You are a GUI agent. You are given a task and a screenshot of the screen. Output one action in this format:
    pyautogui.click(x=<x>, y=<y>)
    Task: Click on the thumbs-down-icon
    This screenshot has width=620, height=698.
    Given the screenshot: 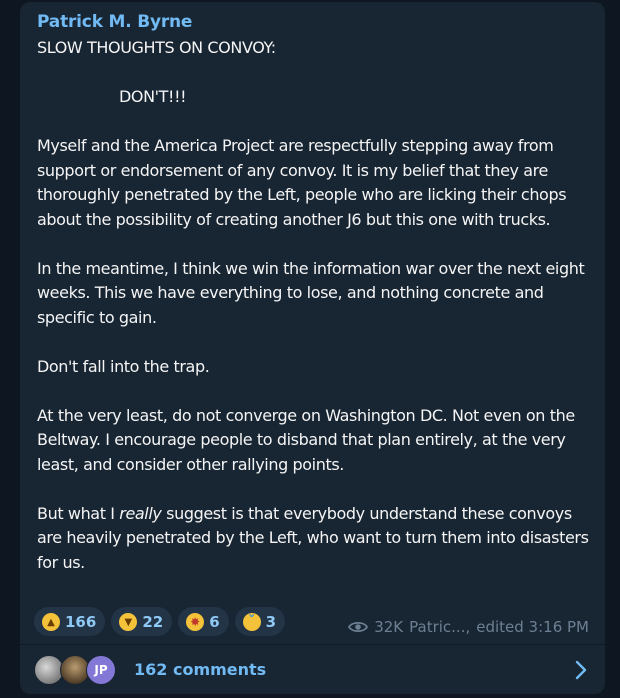 What is the action you would take?
    pyautogui.click(x=128, y=621)
    